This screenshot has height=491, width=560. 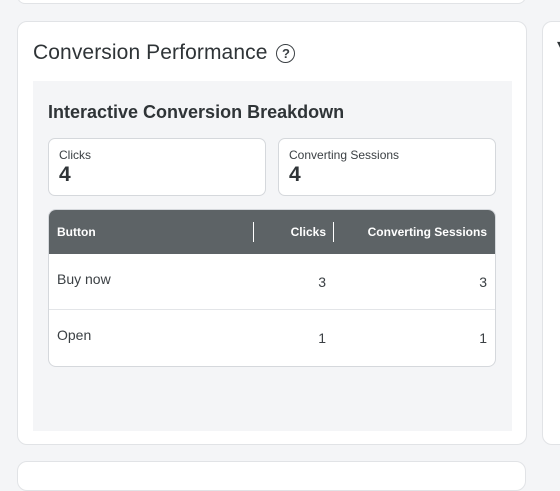 What do you see at coordinates (271, 476) in the screenshot?
I see `next-card` at bounding box center [271, 476].